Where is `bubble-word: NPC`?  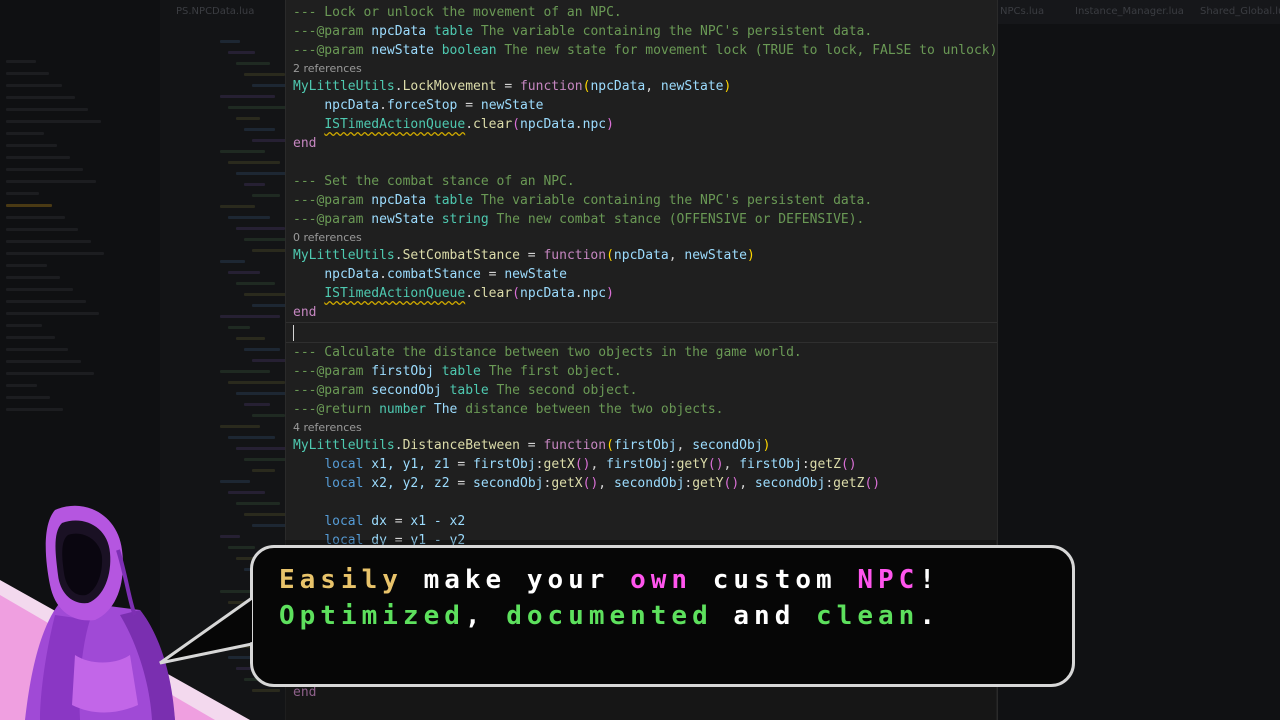
bubble-word: NPC is located at coordinates (888, 580).